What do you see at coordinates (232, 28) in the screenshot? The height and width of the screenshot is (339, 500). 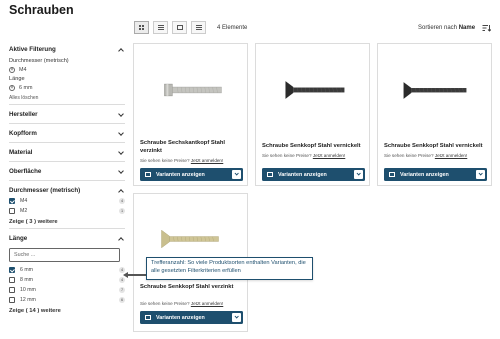 I see `result-count: 4 Elemente` at bounding box center [232, 28].